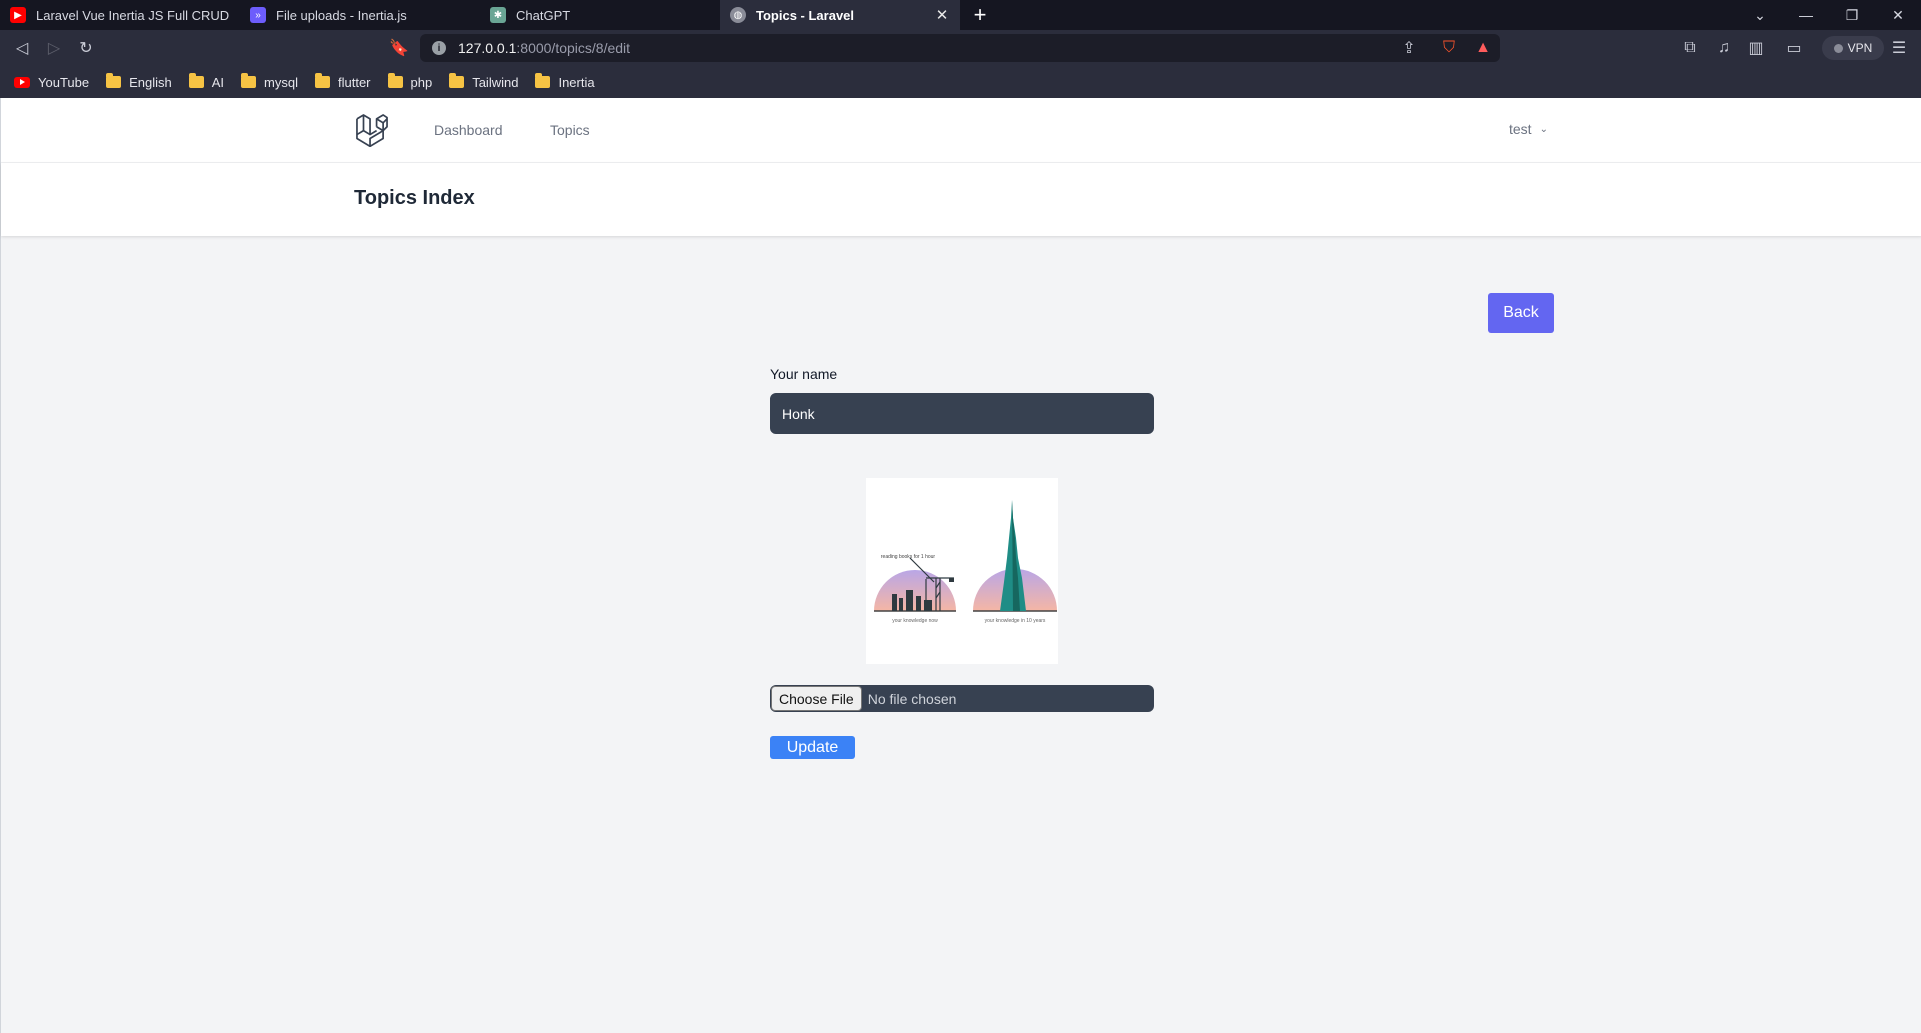  I want to click on caption-left-top: reading books for 1 hour, so click(908, 557).